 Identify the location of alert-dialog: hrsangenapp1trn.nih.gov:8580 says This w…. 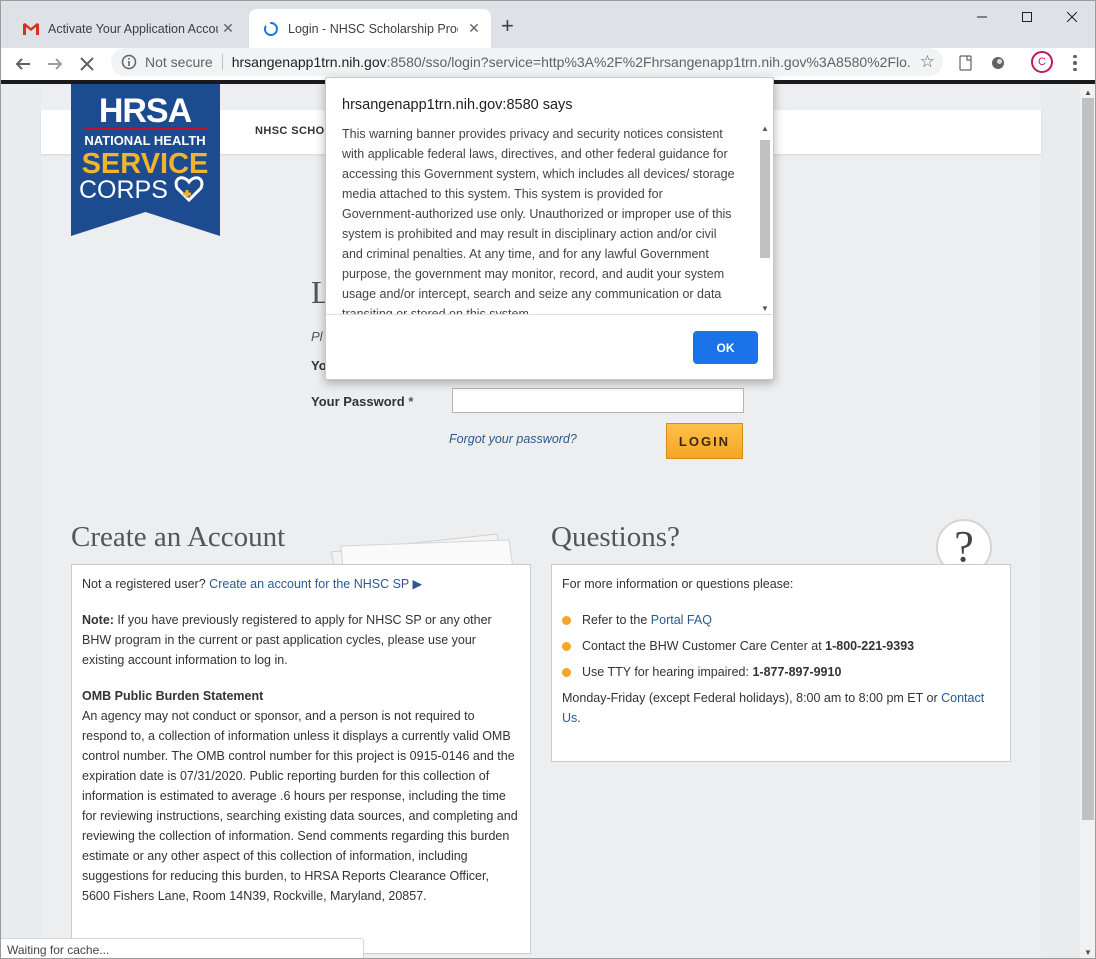
(549, 228).